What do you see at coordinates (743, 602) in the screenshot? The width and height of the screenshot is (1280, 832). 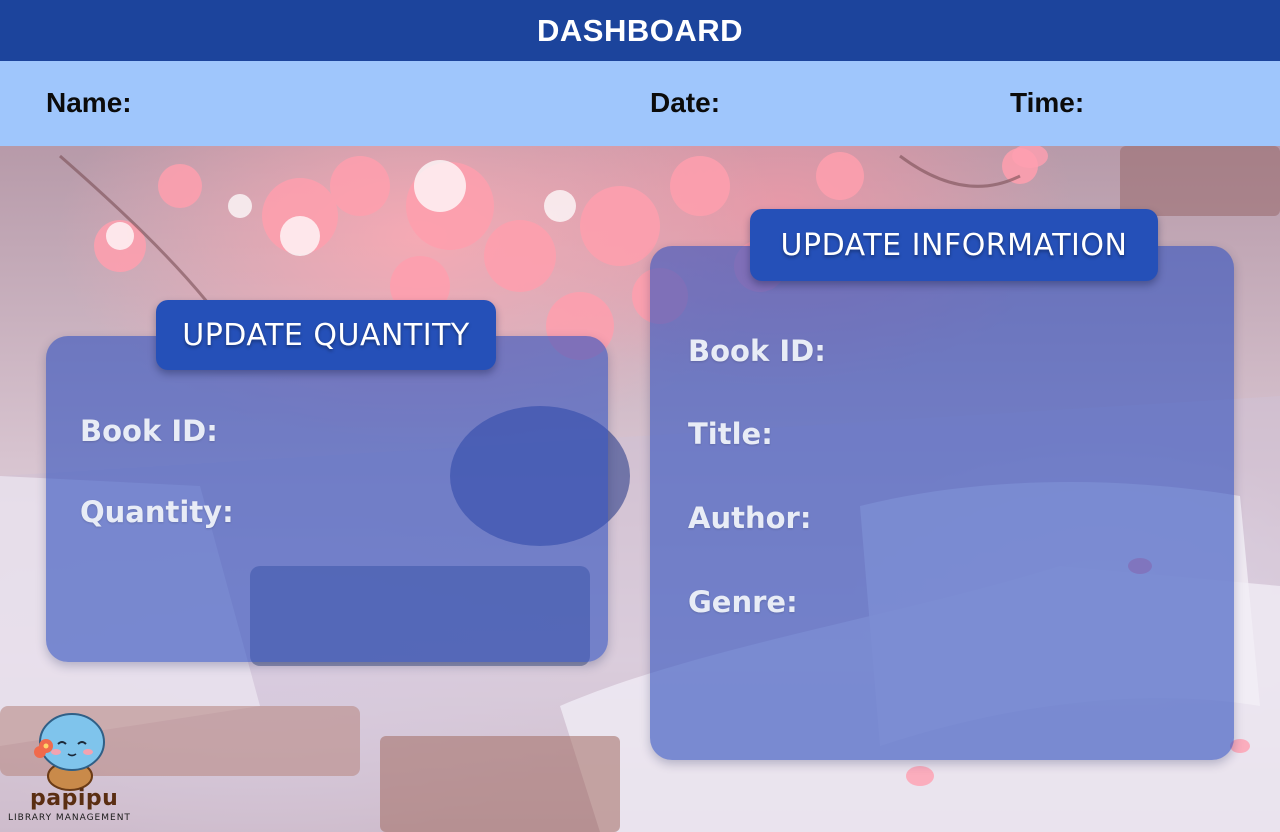 I see `genre-label: Genre:` at bounding box center [743, 602].